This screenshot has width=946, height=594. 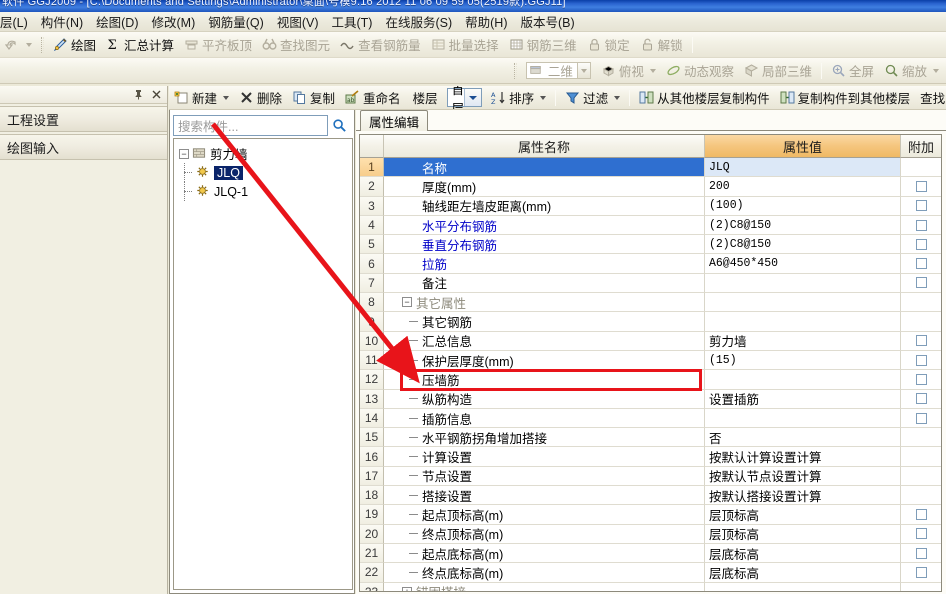 I want to click on property-row-name-cell: 水平分布钢筋, so click(x=544, y=225).